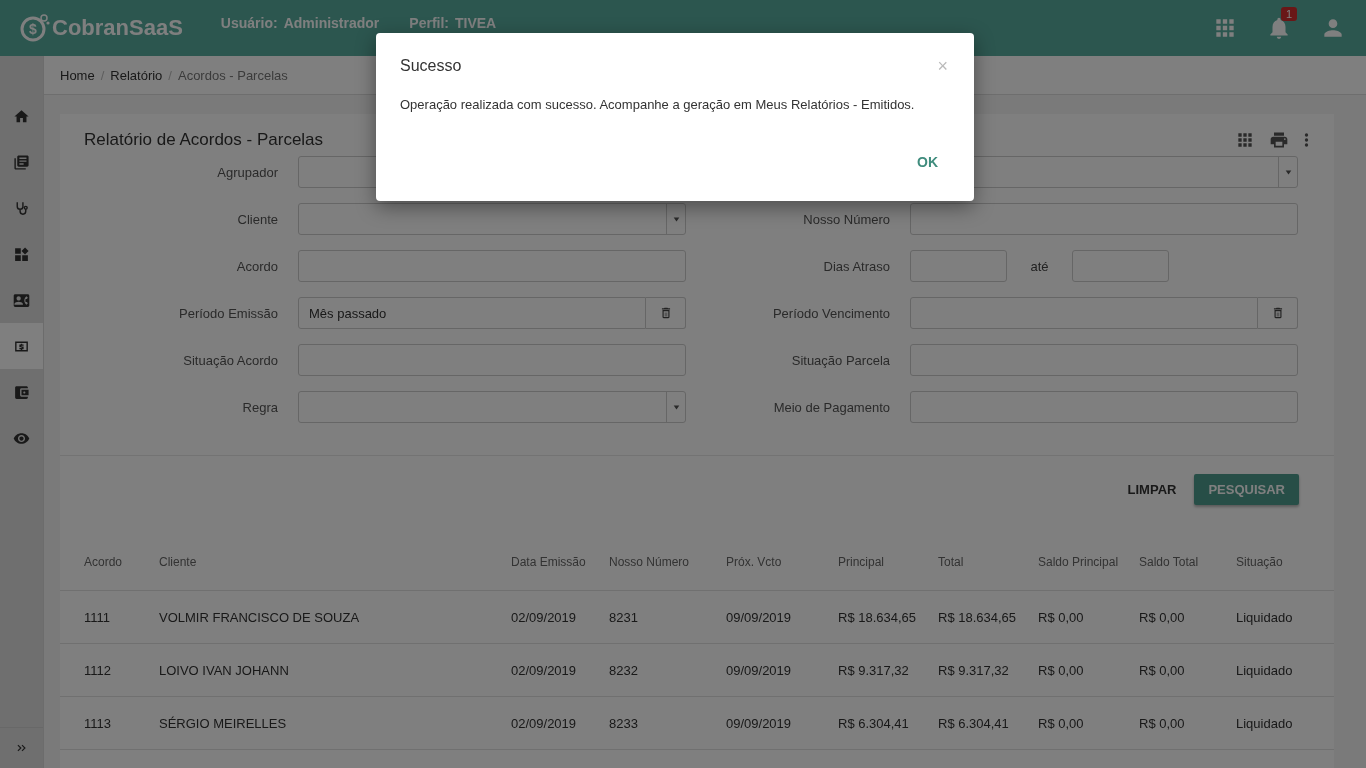 The height and width of the screenshot is (768, 1366). I want to click on close-button: ×, so click(942, 66).